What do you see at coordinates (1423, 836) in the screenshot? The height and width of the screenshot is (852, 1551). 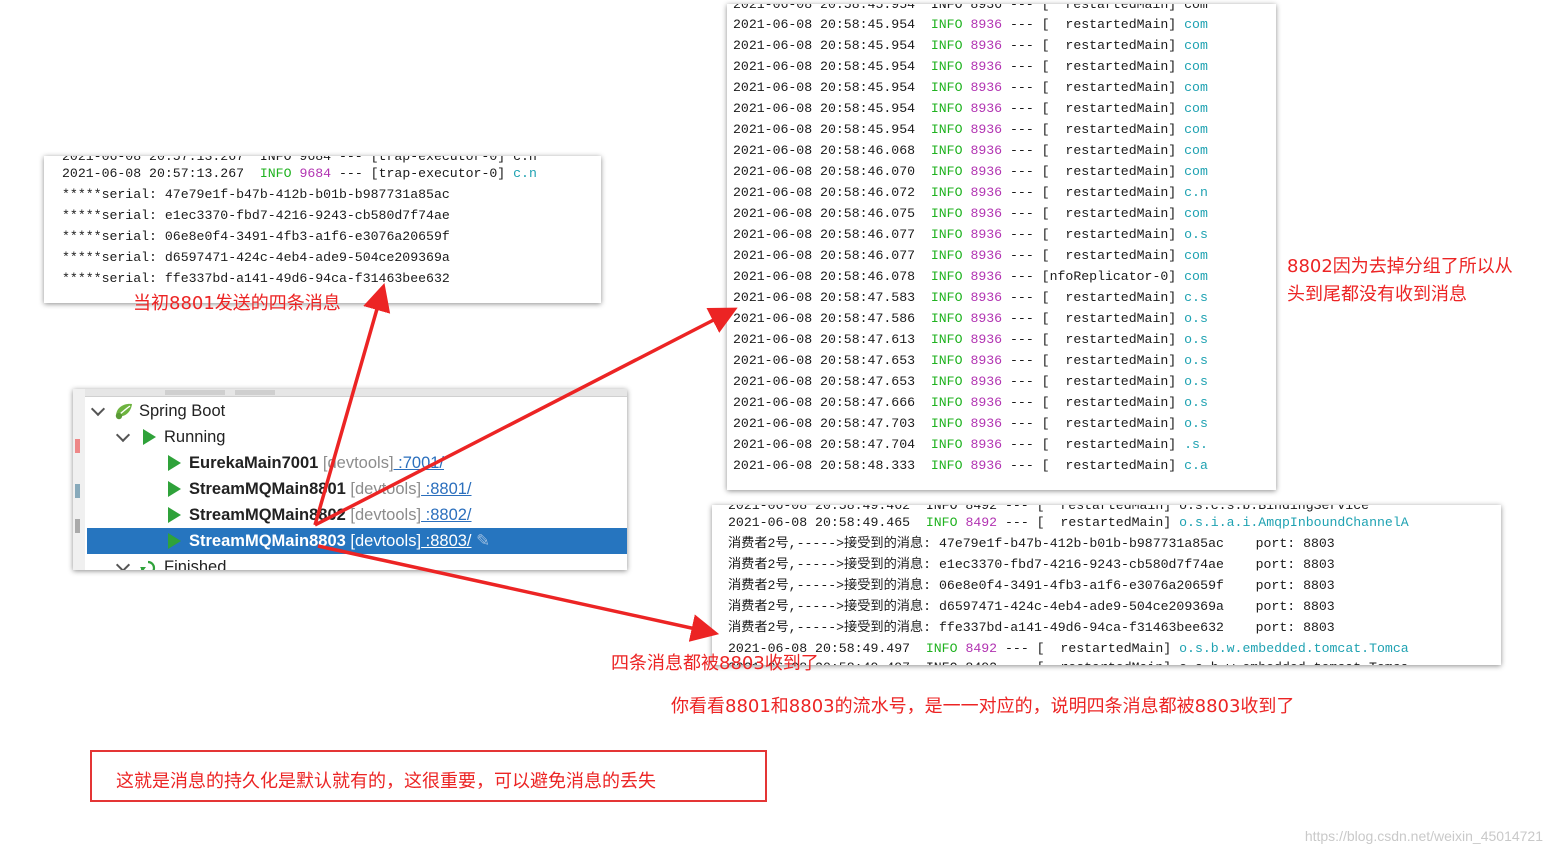 I see `watermark: https://blog.csdn.net/weixin_45014721` at bounding box center [1423, 836].